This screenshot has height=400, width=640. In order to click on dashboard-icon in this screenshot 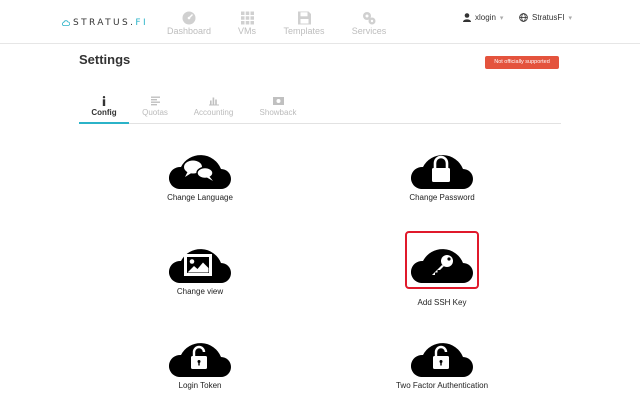, I will do `click(189, 18)`.